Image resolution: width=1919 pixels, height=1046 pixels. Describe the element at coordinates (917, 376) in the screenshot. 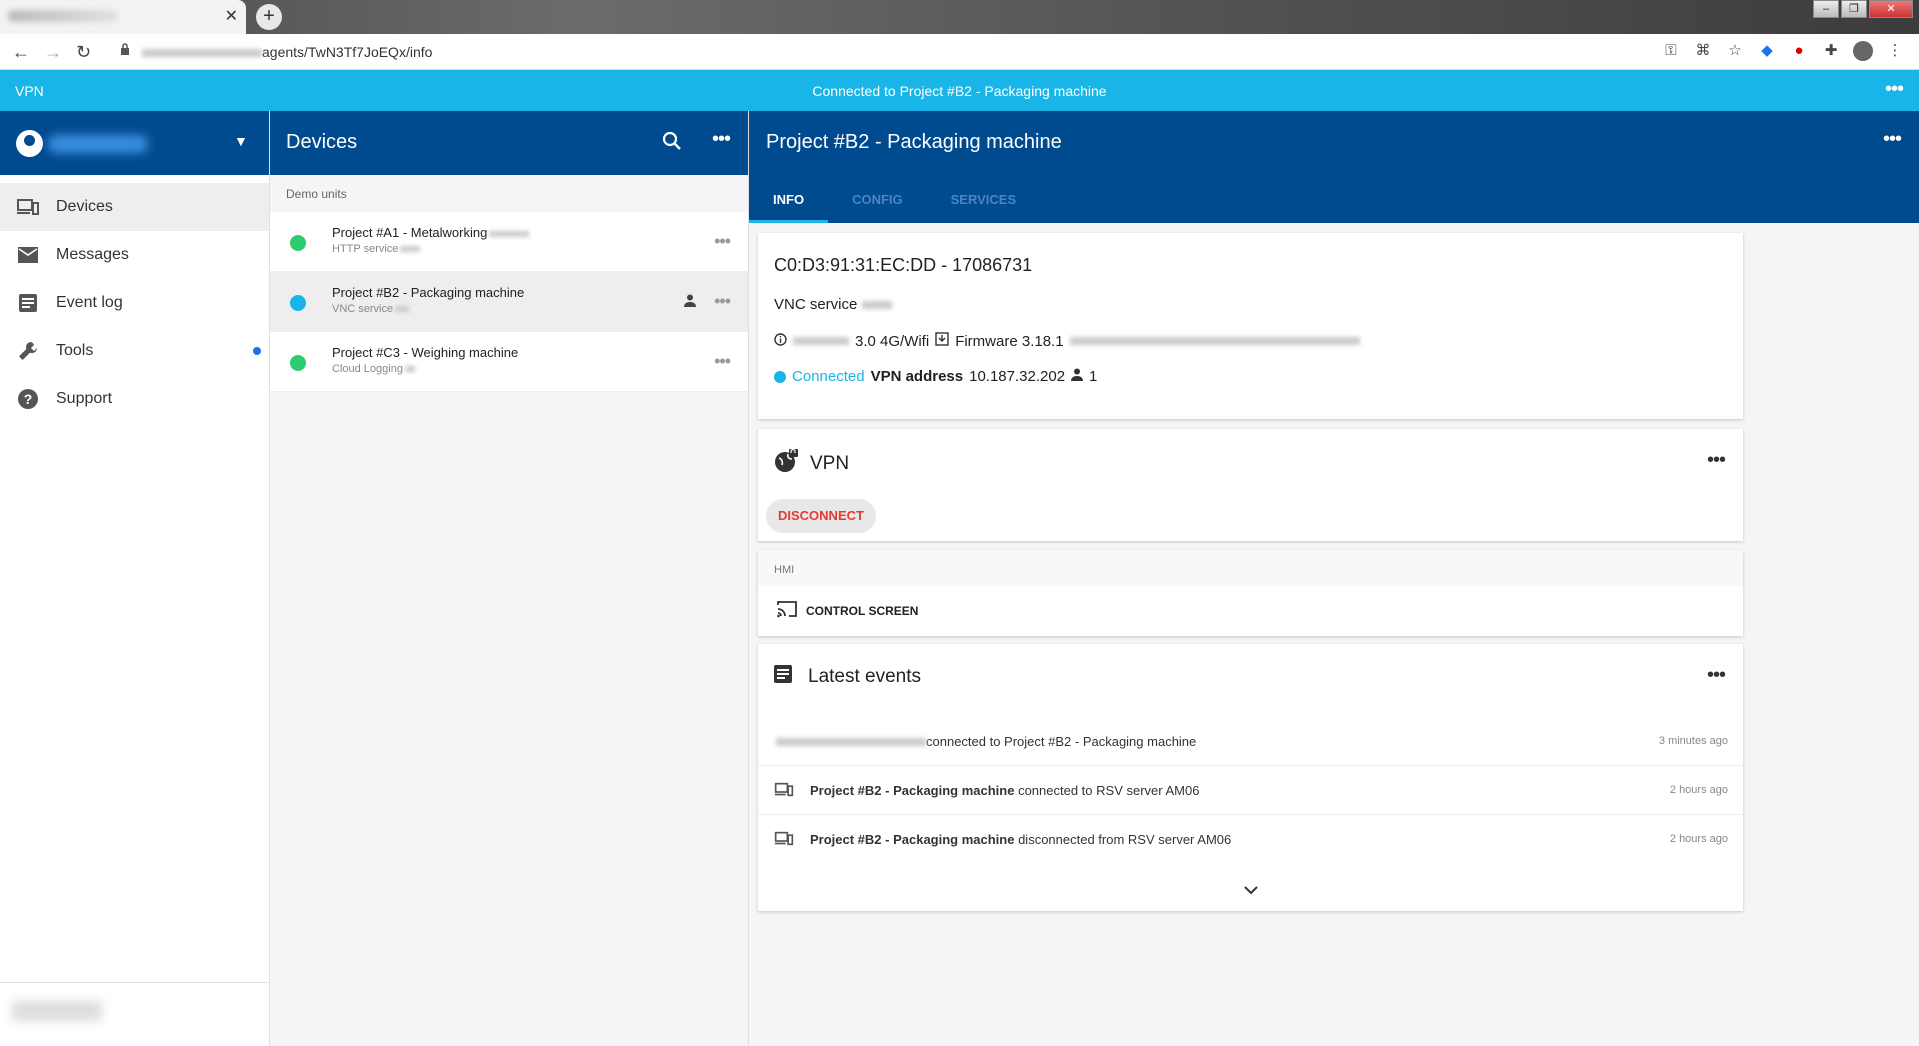

I see `vpn-address-label: VPN address` at that location.